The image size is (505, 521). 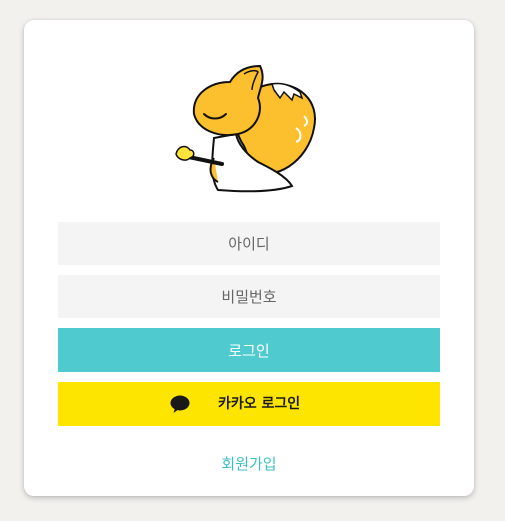 I want to click on kakao-login-label: 카카오 로그인, so click(x=259, y=404).